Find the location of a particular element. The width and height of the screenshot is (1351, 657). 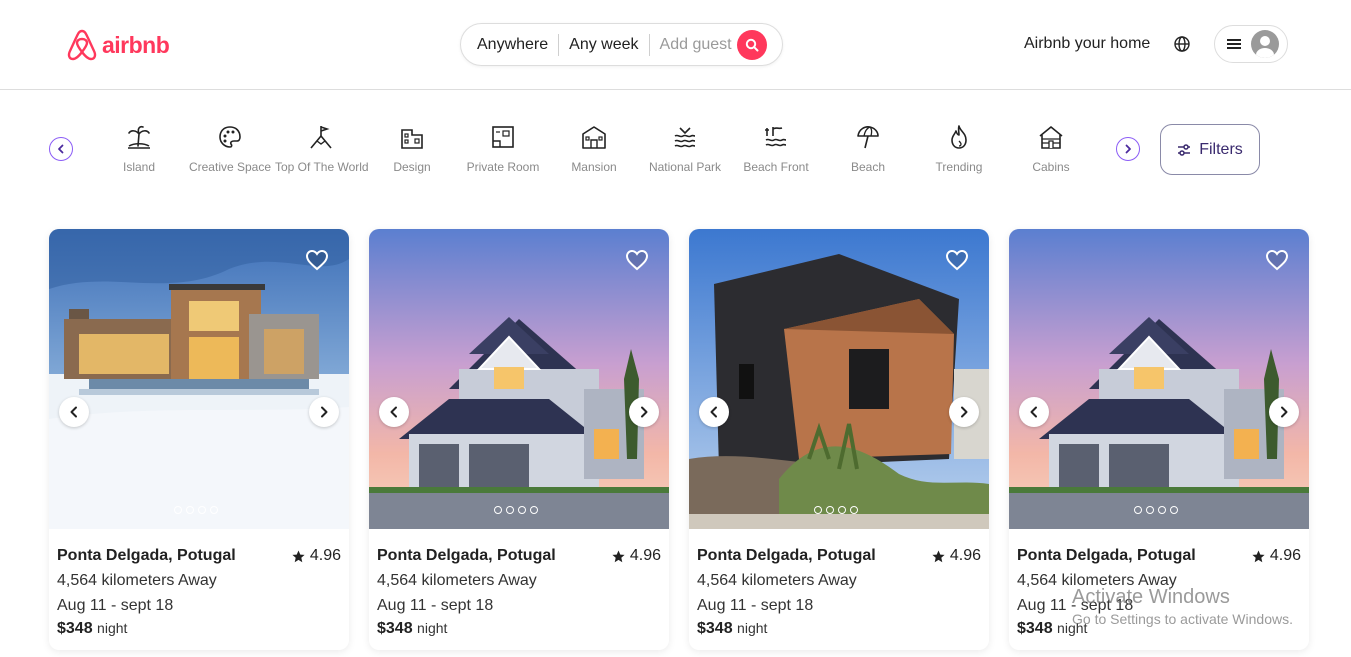

category-private-room: Private Room is located at coordinates (503, 149).